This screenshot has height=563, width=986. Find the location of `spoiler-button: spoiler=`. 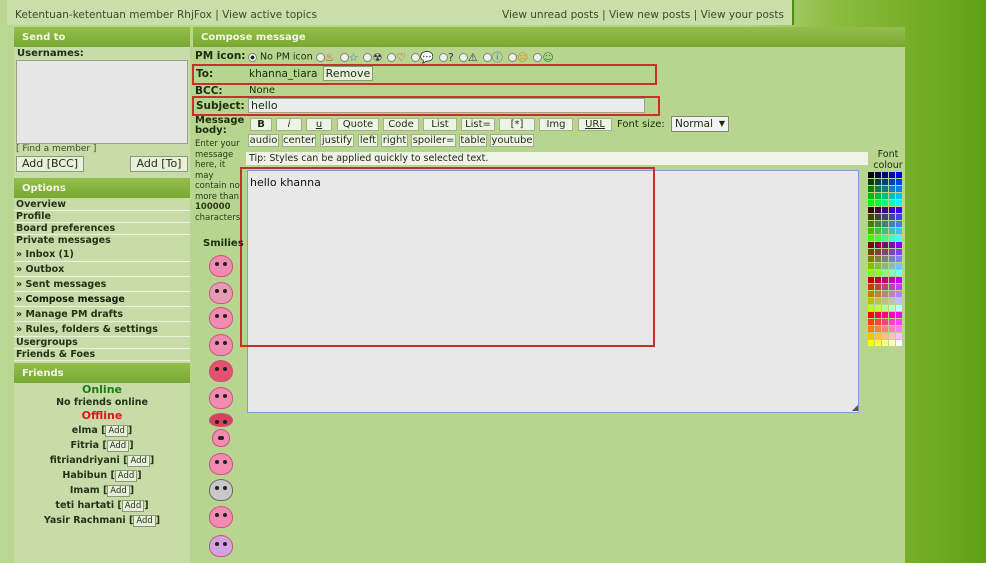

spoiler-button: spoiler= is located at coordinates (433, 140).